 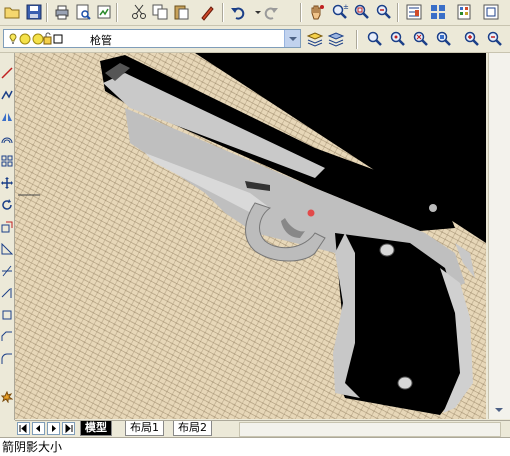 I want to click on next-tab-button, so click(x=53, y=428).